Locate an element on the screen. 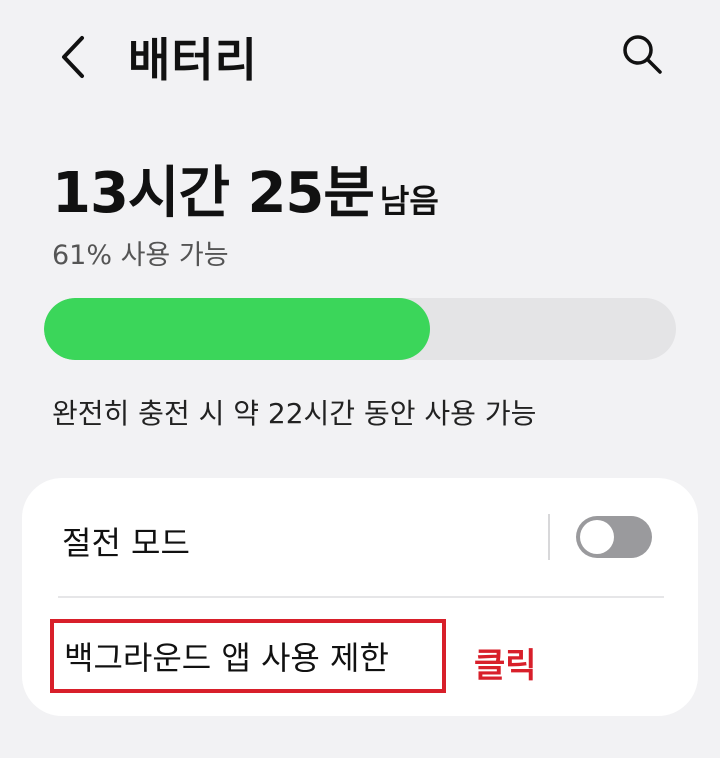 This screenshot has height=758, width=720. time-remaining: 13시간 25분 남음 is located at coordinates (245, 188).